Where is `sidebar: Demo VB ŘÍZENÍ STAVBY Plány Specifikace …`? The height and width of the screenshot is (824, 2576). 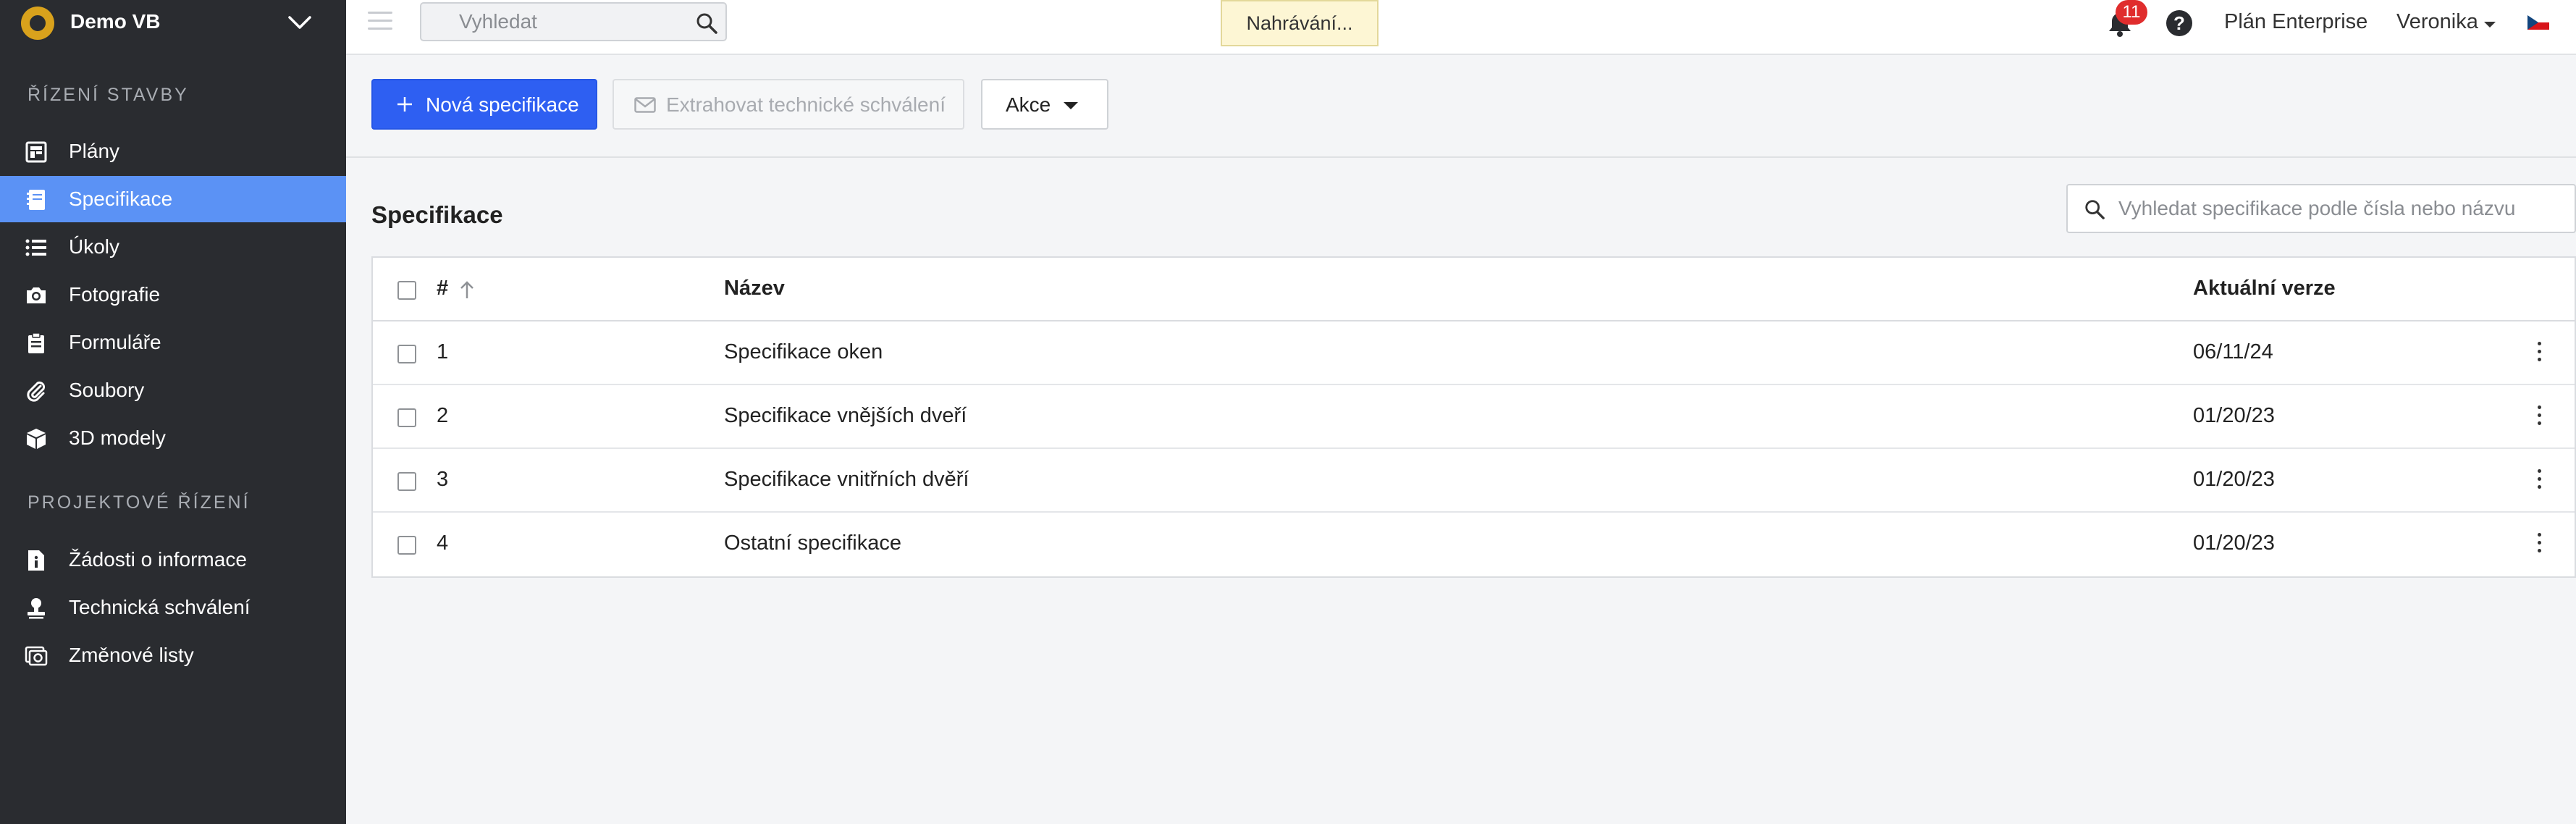
sidebar: Demo VB ŘÍZENÍ STAVBY Plány Specifikace … is located at coordinates (173, 412).